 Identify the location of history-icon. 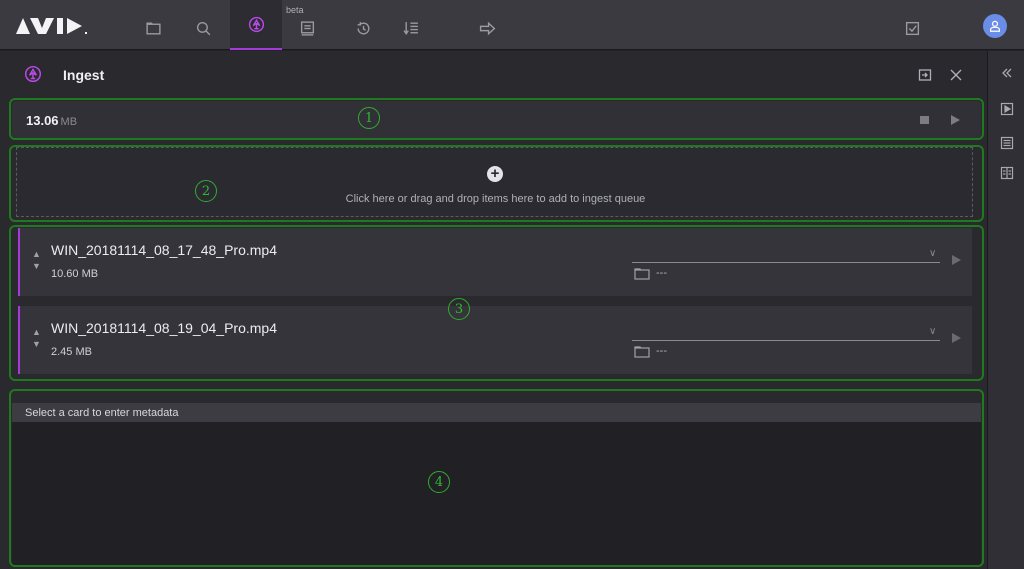
(363, 28).